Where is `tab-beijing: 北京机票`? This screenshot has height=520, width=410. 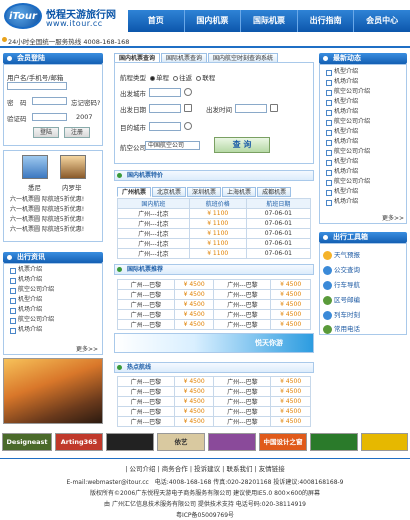
tab-beijing: 北京机票 is located at coordinates (169, 192).